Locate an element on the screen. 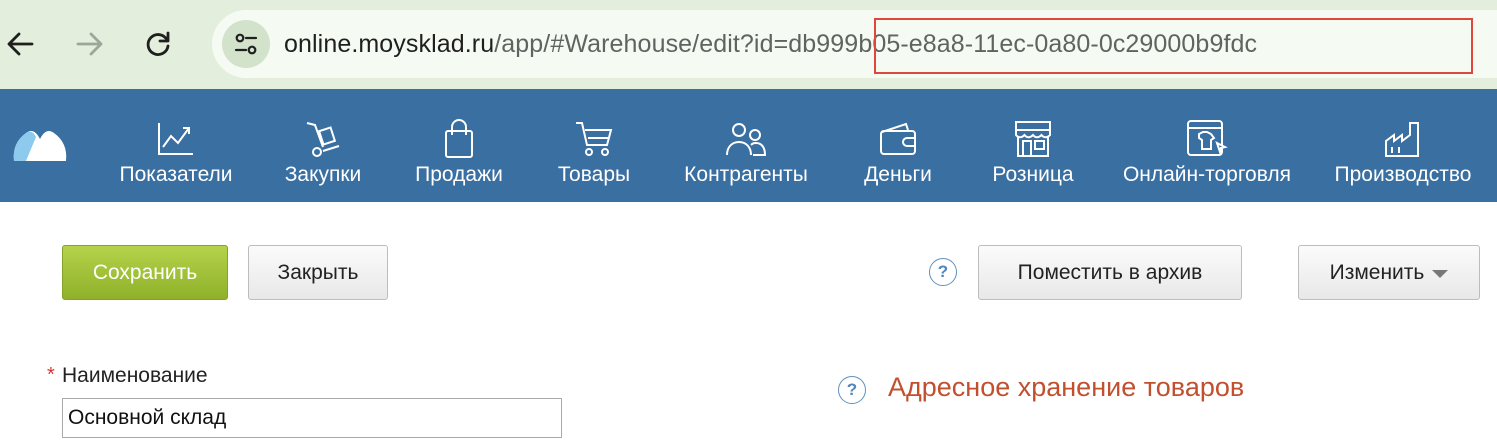 Image resolution: width=1497 pixels, height=444 pixels. back-button is located at coordinates (20, 44).